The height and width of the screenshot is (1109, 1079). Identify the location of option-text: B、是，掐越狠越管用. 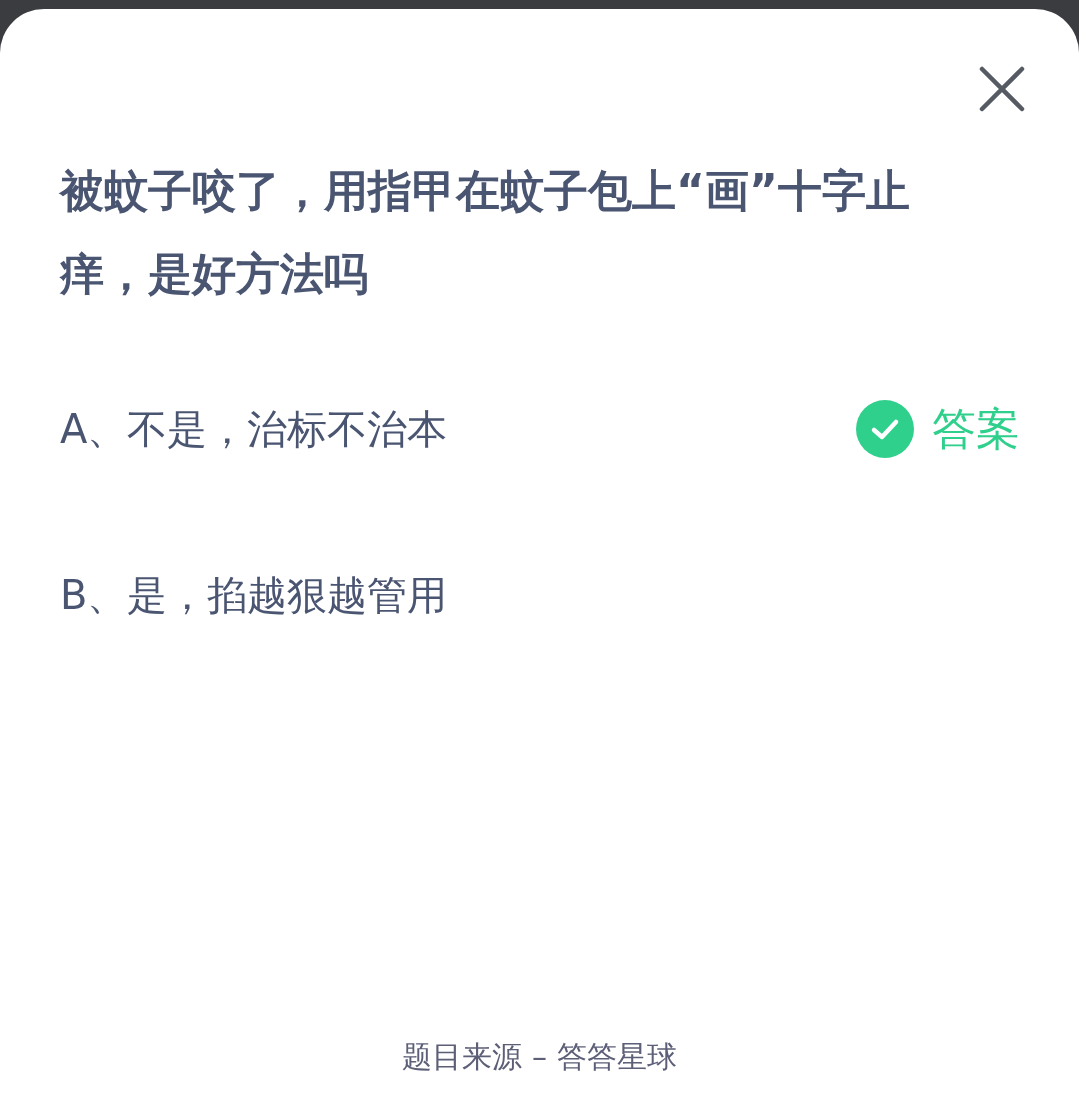
(254, 595).